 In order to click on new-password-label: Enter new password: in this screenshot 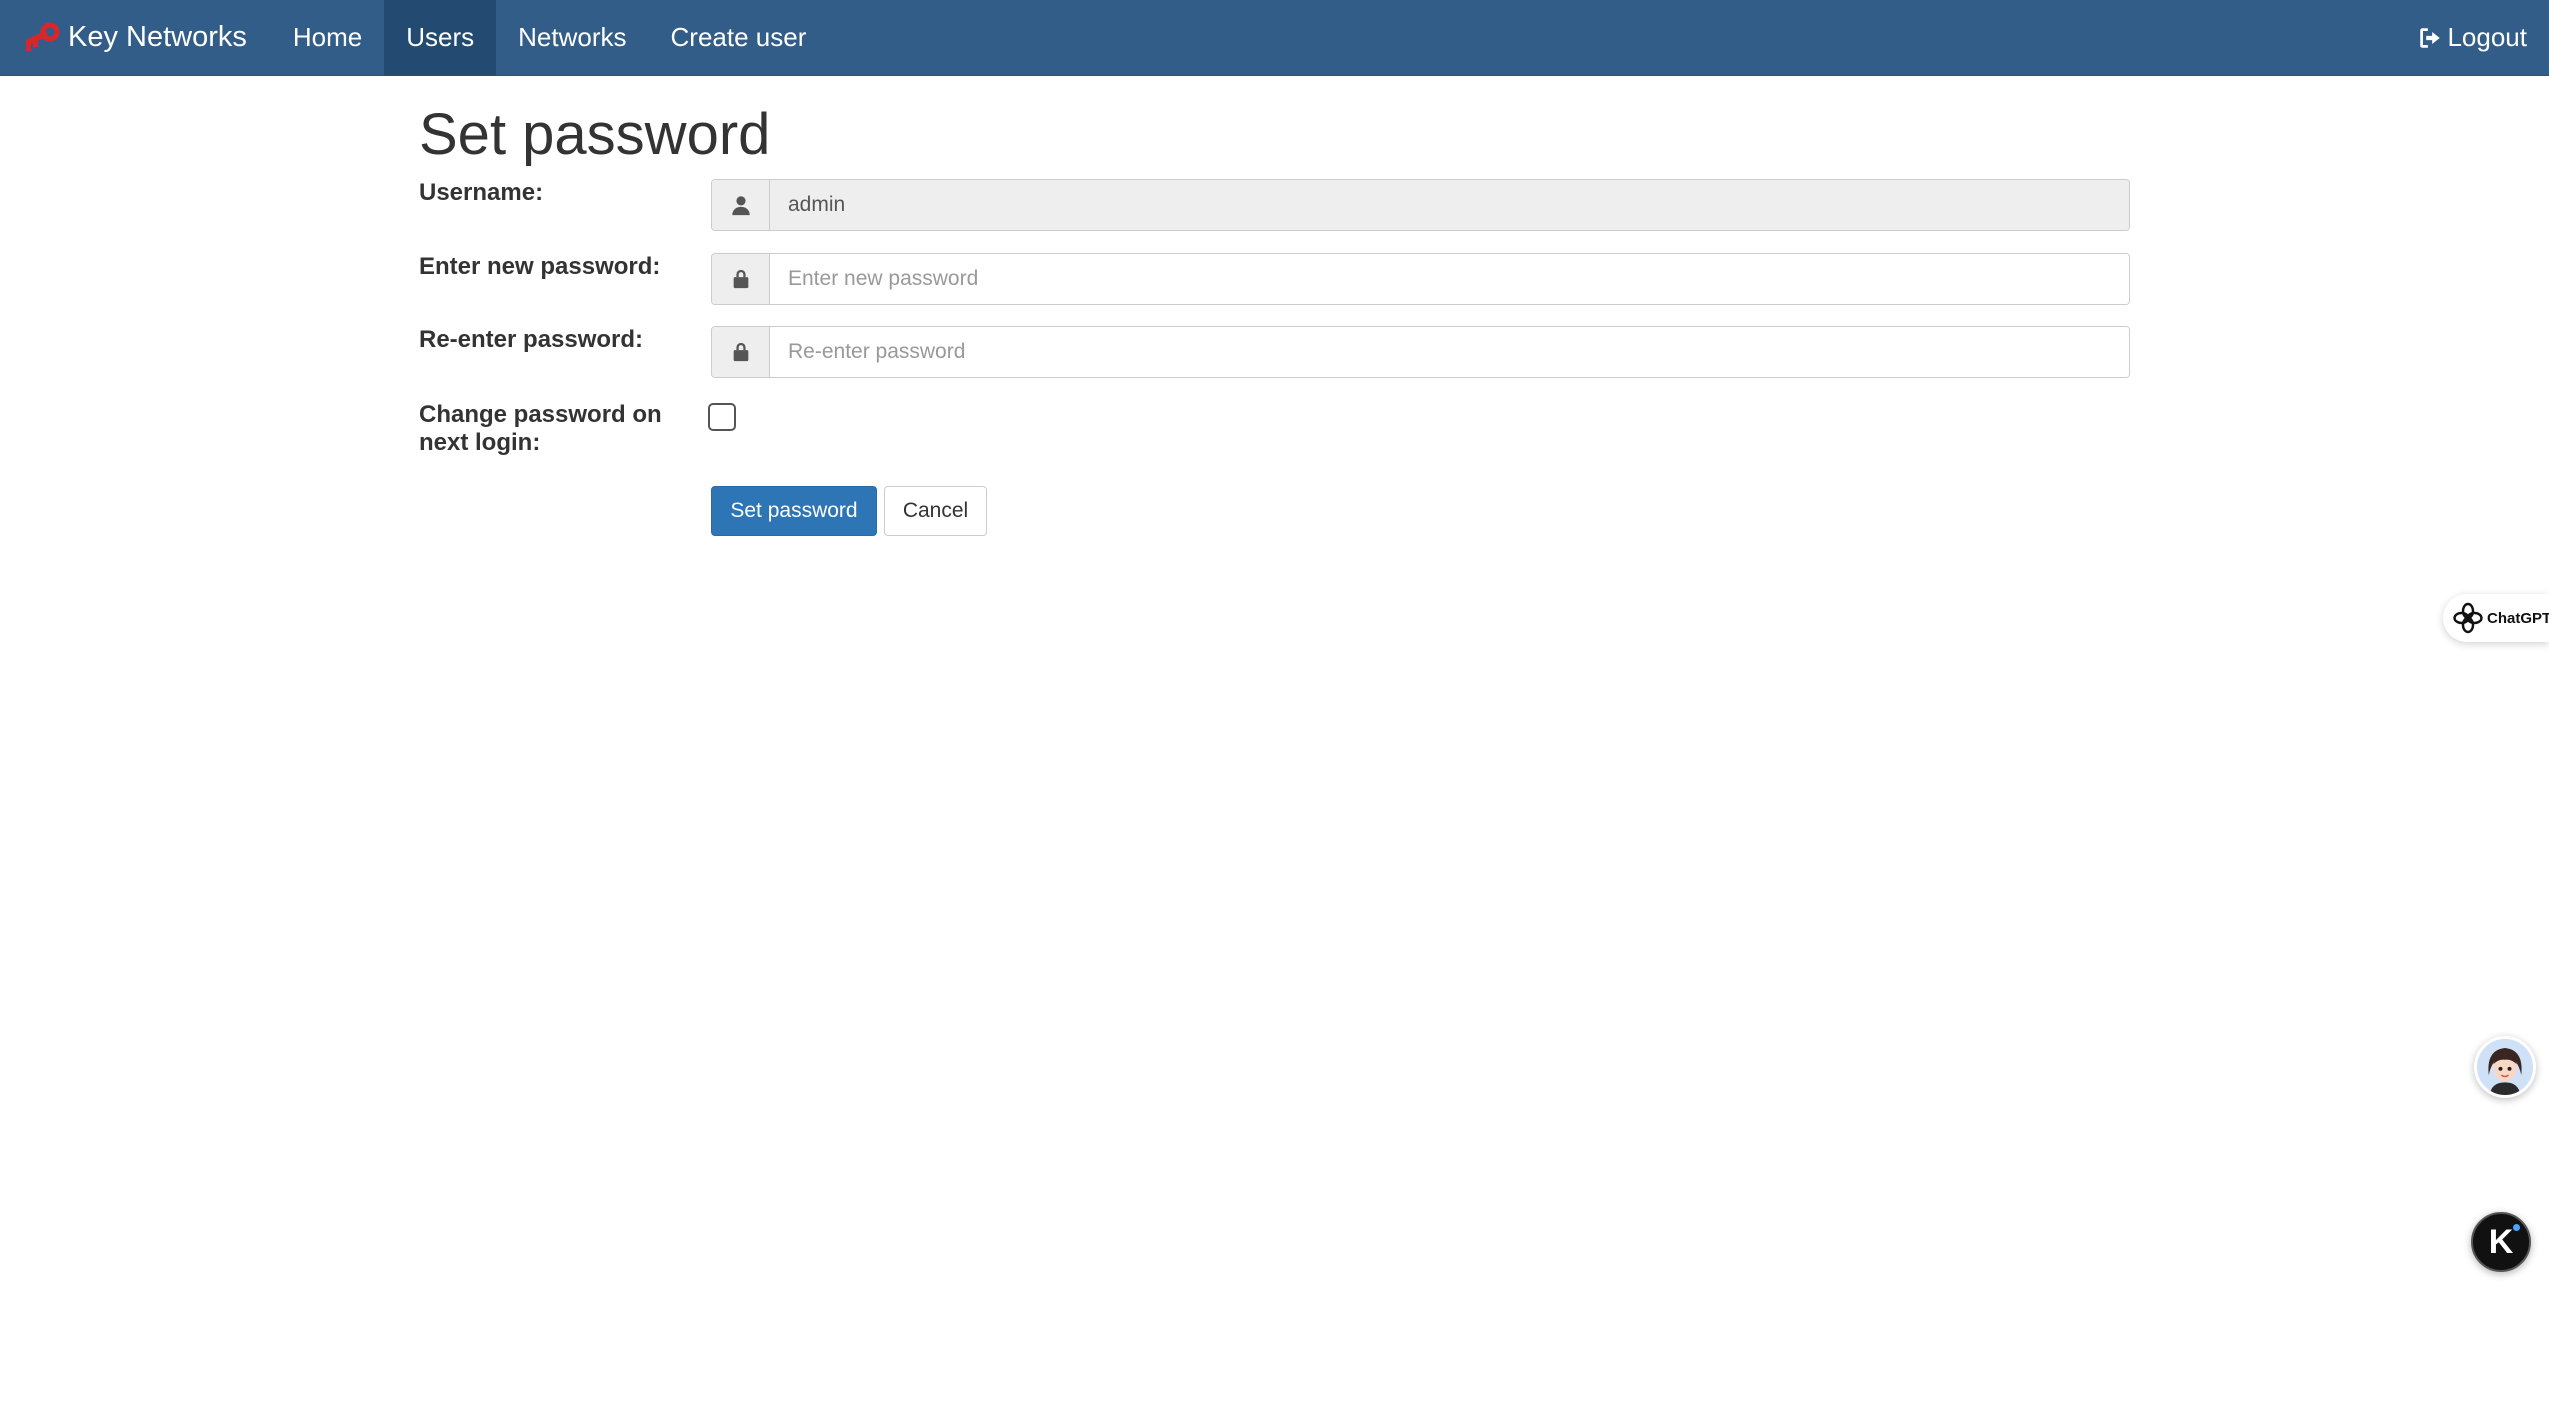, I will do `click(540, 266)`.